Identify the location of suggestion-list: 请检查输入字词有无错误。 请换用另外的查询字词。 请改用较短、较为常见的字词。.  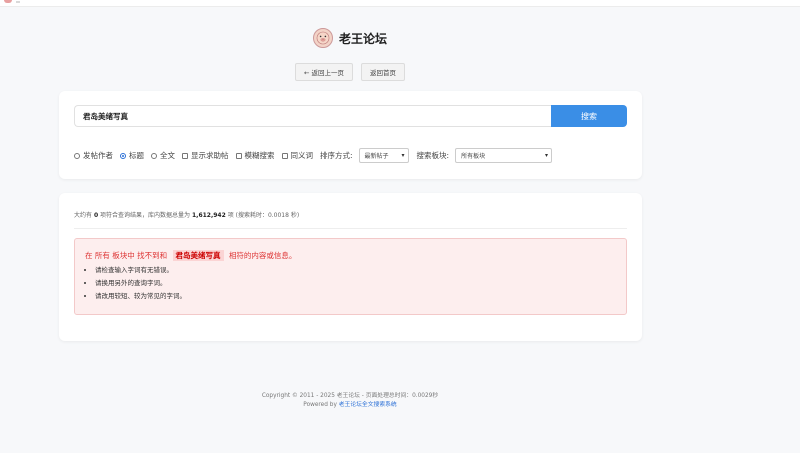
(135, 285).